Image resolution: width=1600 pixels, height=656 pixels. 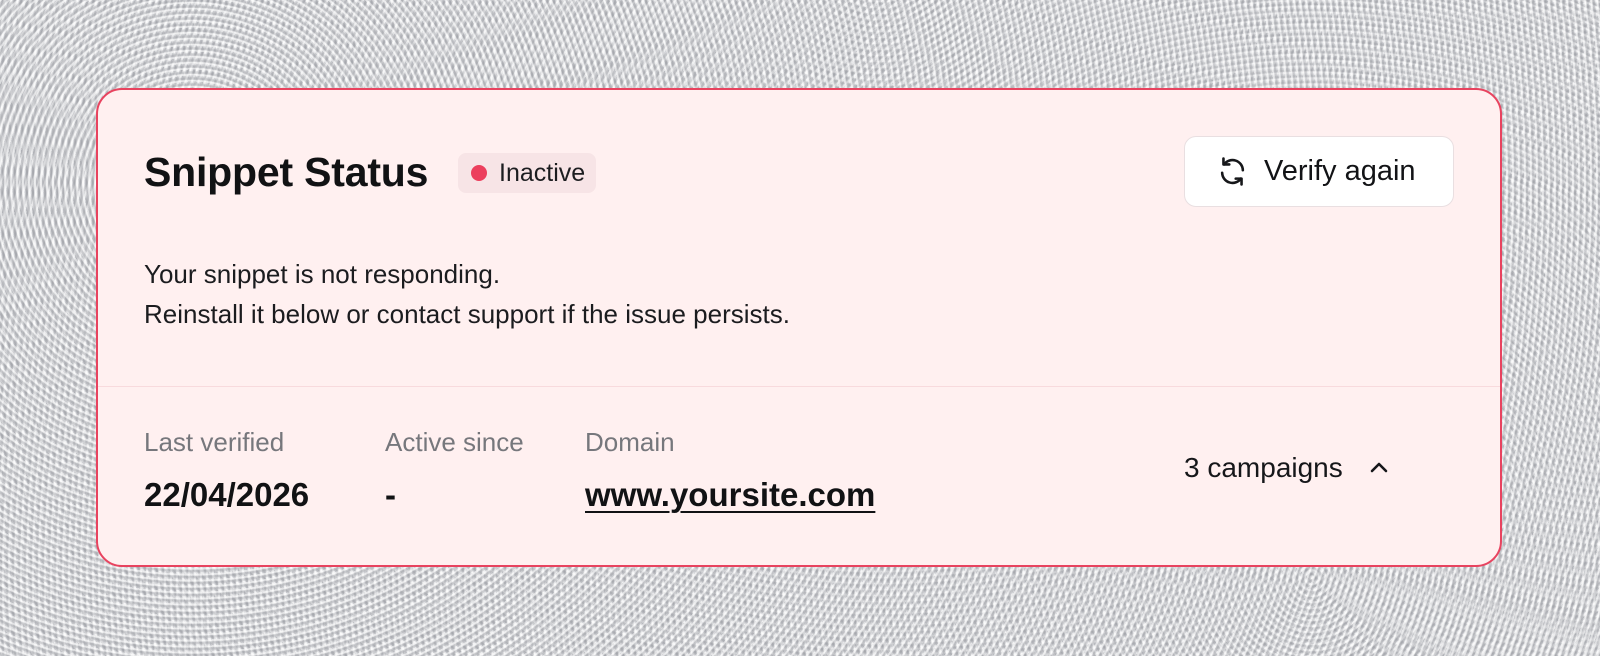 I want to click on card-title: Snippet Status, so click(x=286, y=172).